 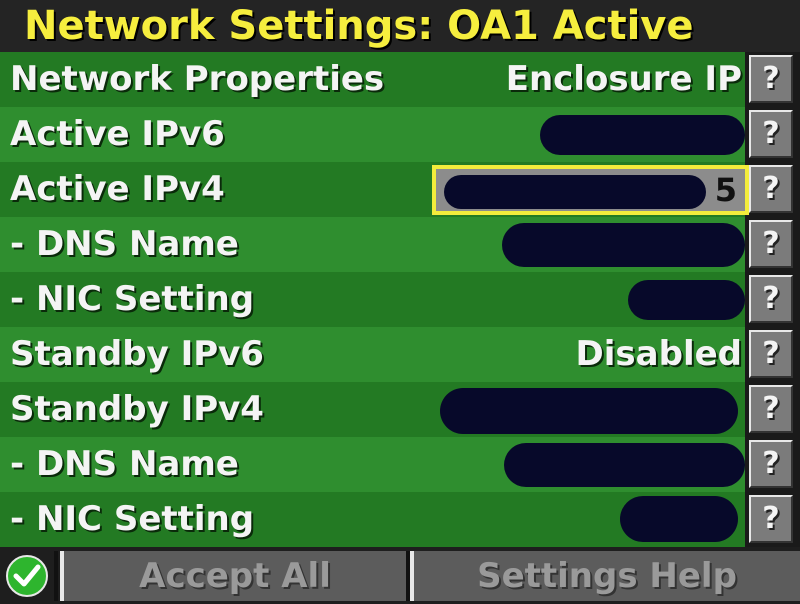 I want to click on row-value: Enclosure IP, so click(x=623, y=79).